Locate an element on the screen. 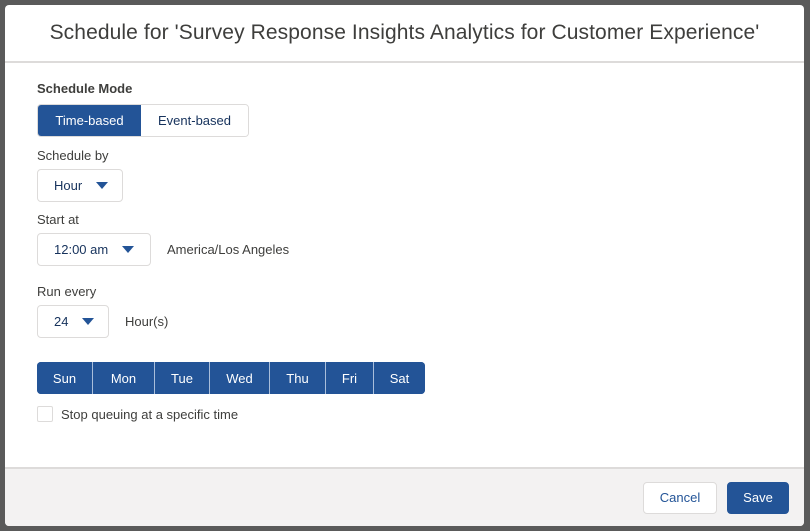 This screenshot has width=810, height=531. stop-queuing-checkbox is located at coordinates (45, 414).